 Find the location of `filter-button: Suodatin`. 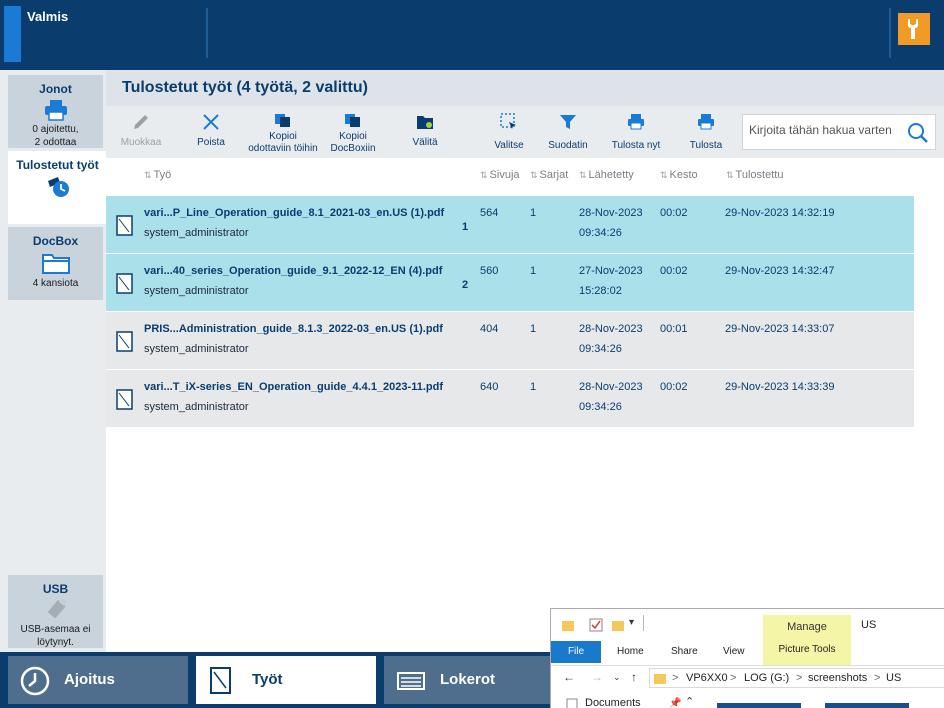

filter-button: Suodatin is located at coordinates (568, 132).